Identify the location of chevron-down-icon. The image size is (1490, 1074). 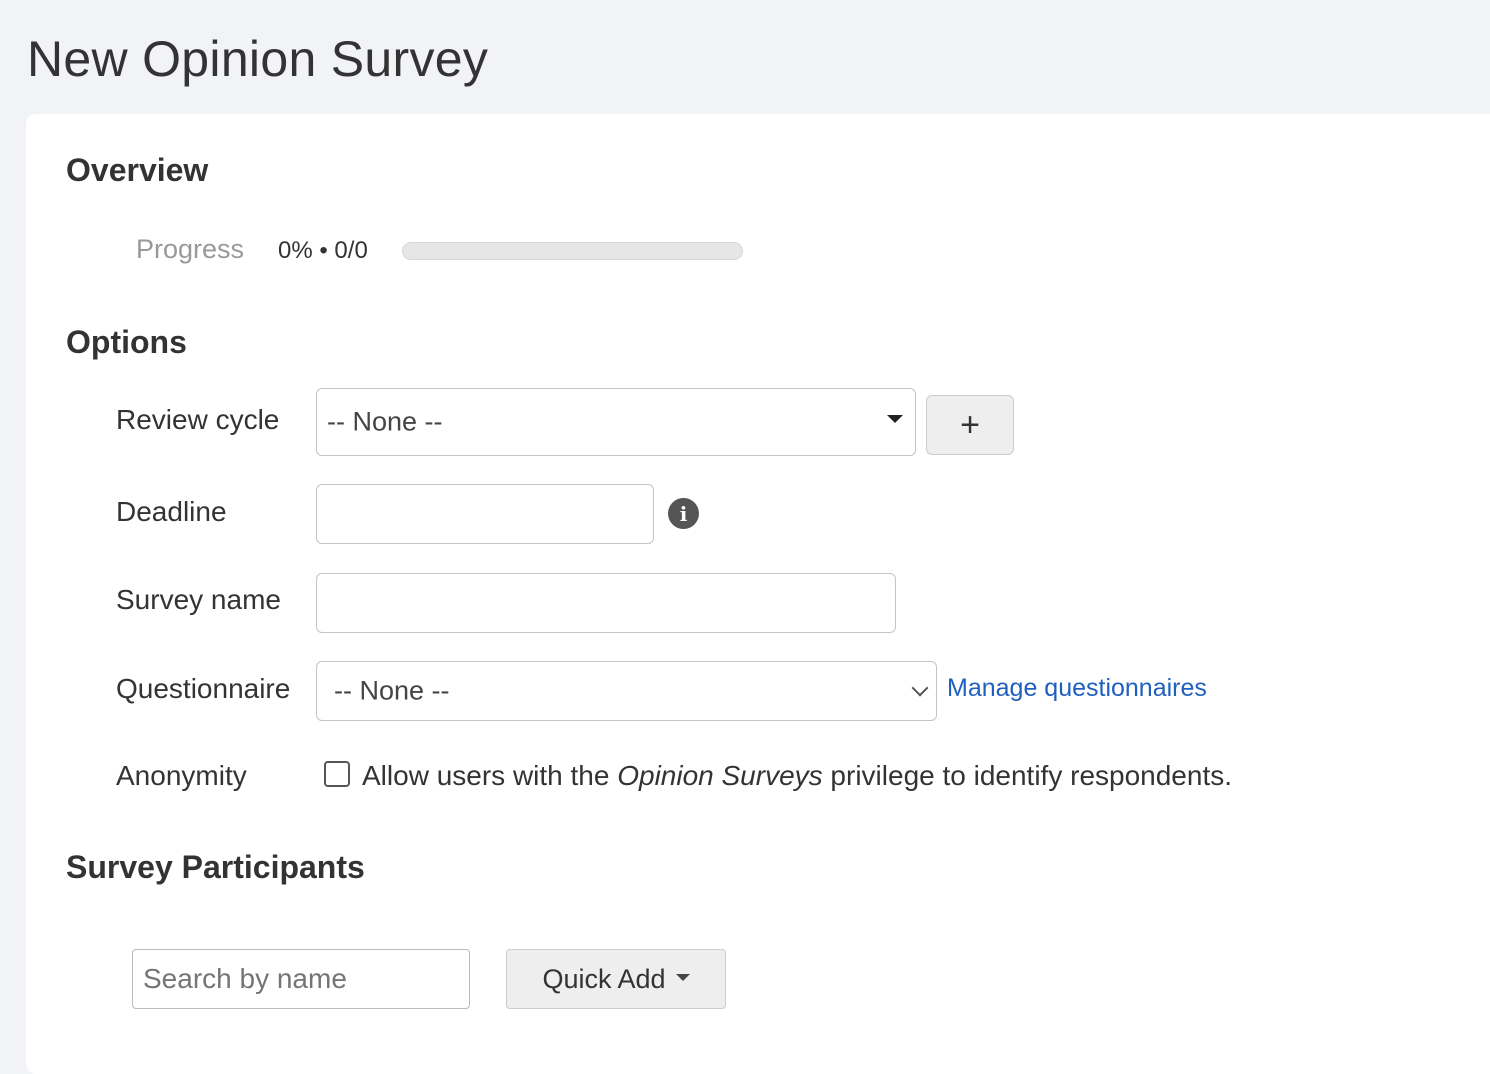
(920, 688).